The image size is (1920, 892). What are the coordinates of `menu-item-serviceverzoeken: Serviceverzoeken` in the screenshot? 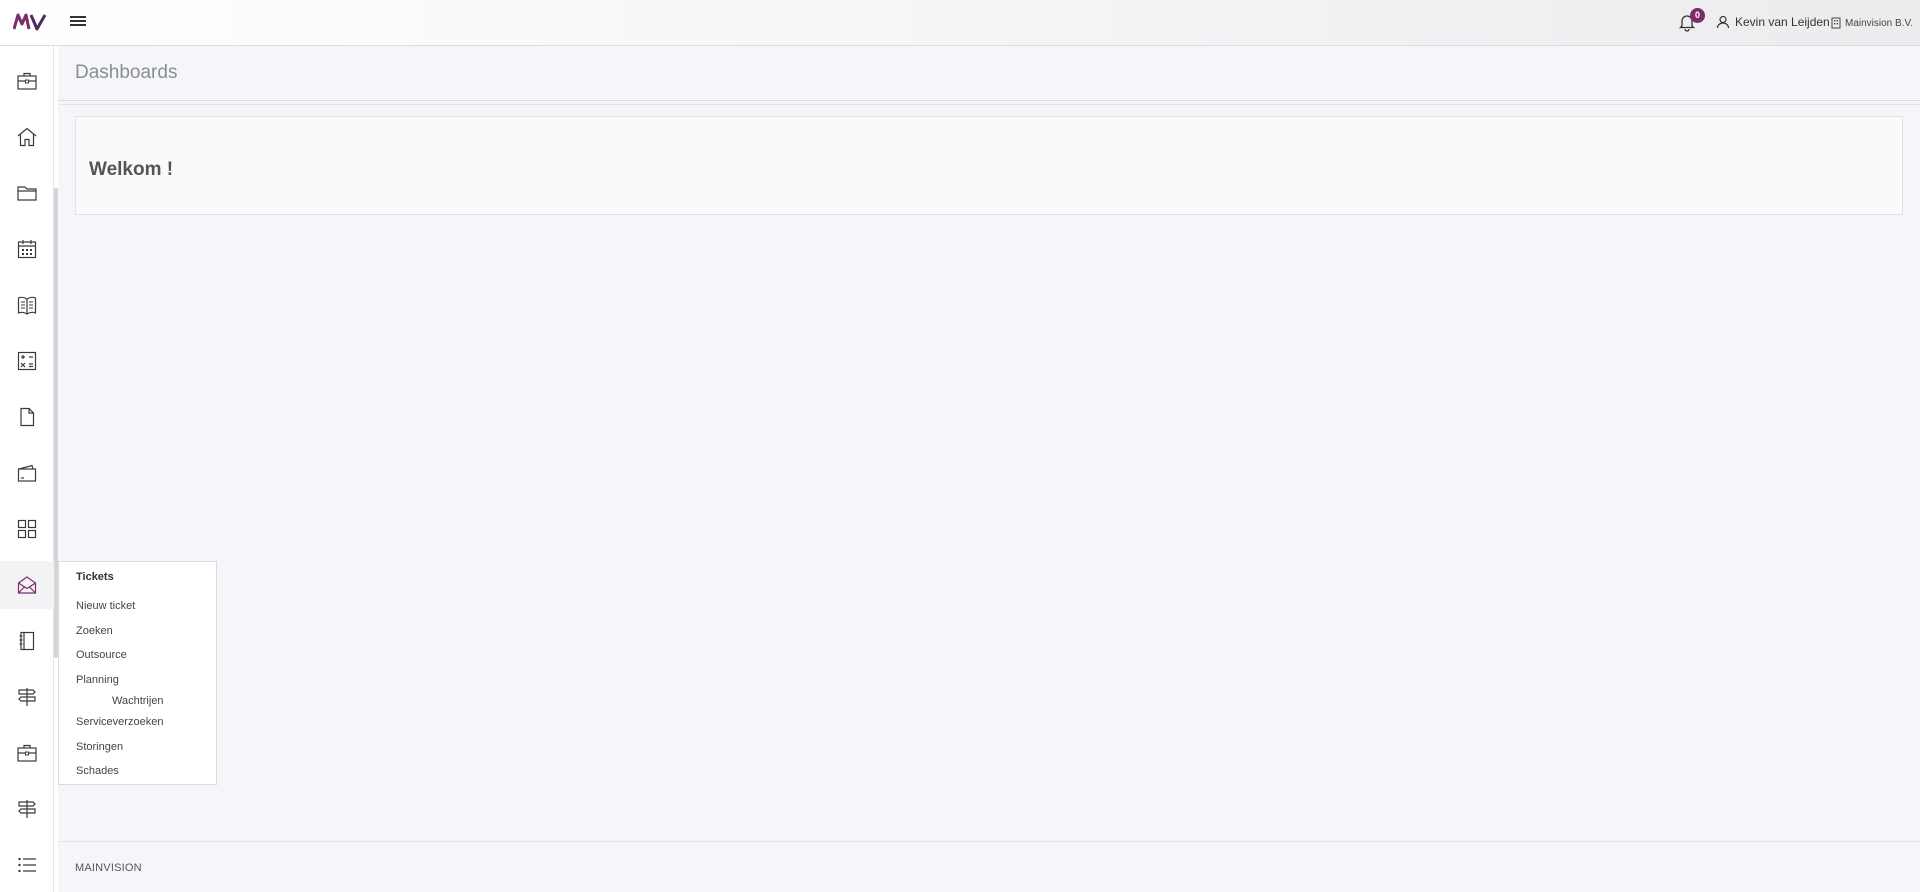 It's located at (119, 722).